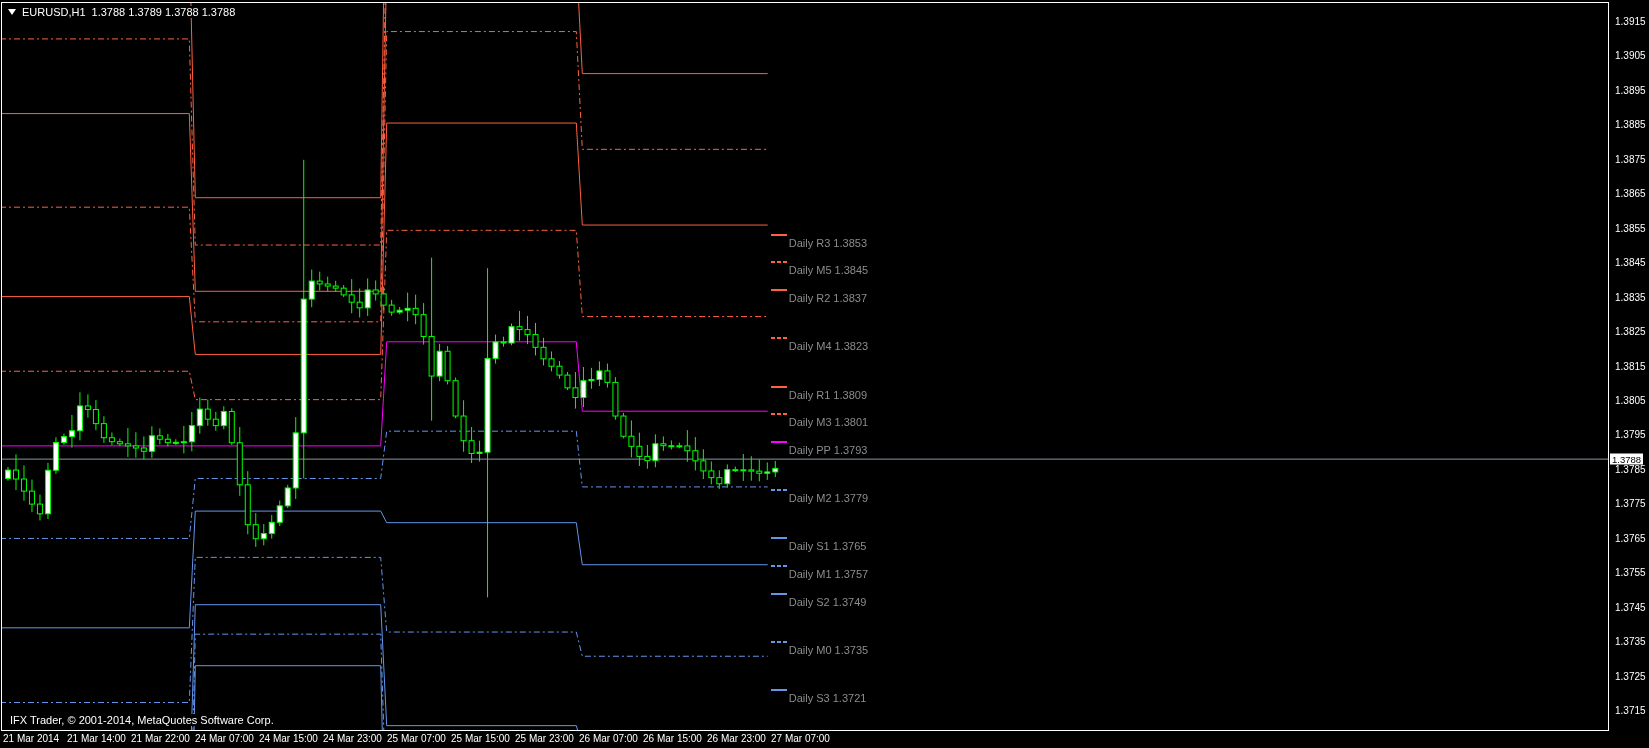 This screenshot has height=748, width=1649. What do you see at coordinates (828, 498) in the screenshot?
I see `level-label: Daily M2 1.3779` at bounding box center [828, 498].